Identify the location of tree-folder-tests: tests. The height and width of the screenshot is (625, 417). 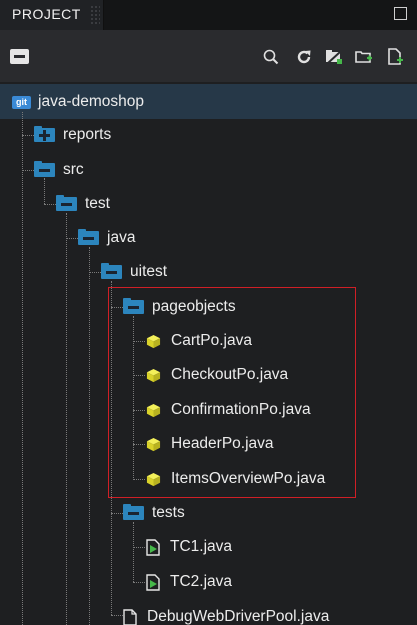
(154, 513).